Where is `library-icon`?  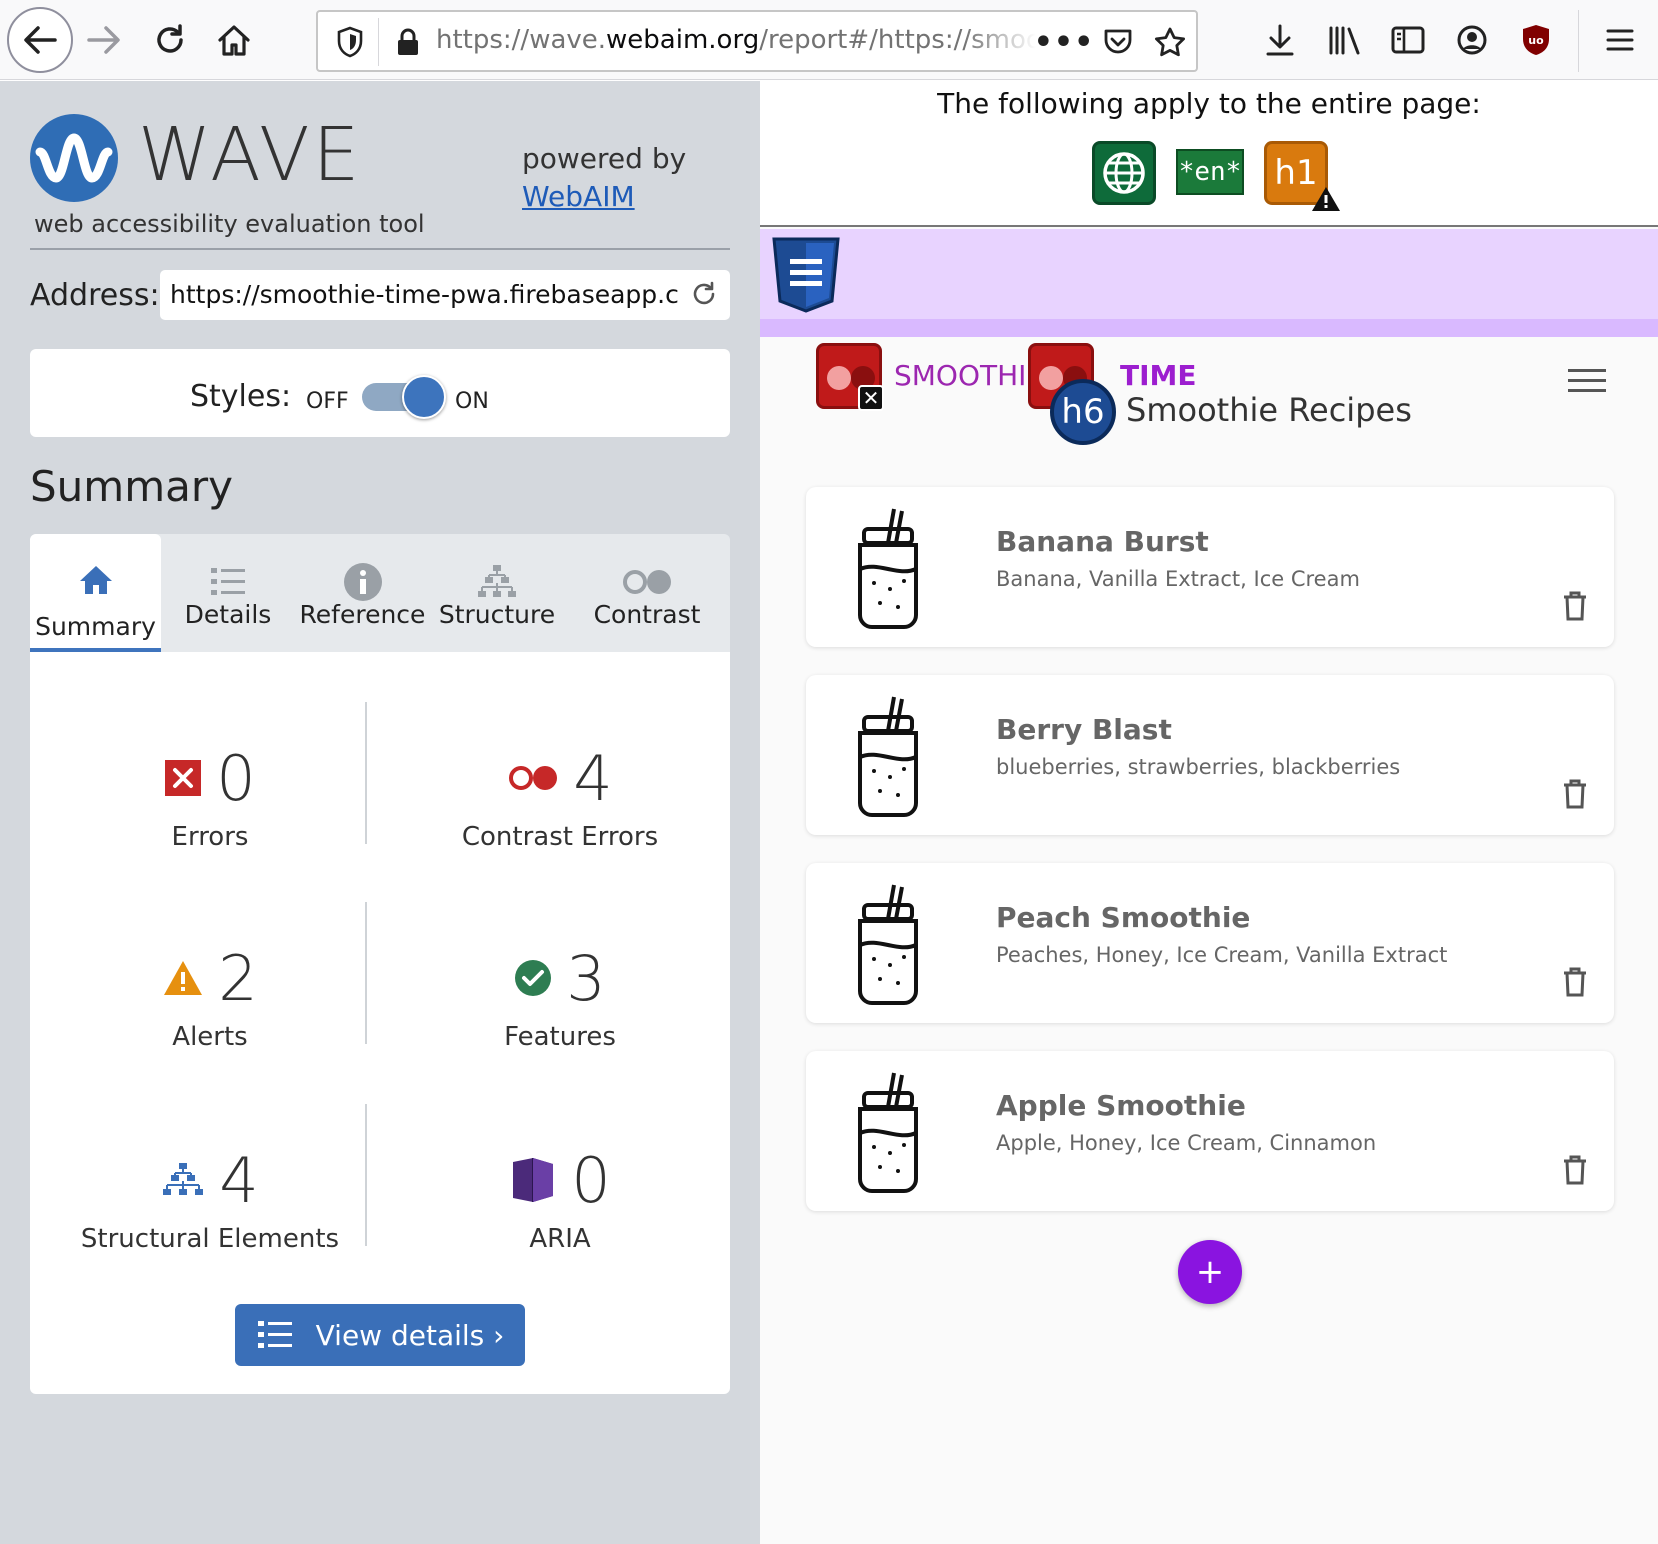
library-icon is located at coordinates (1344, 40).